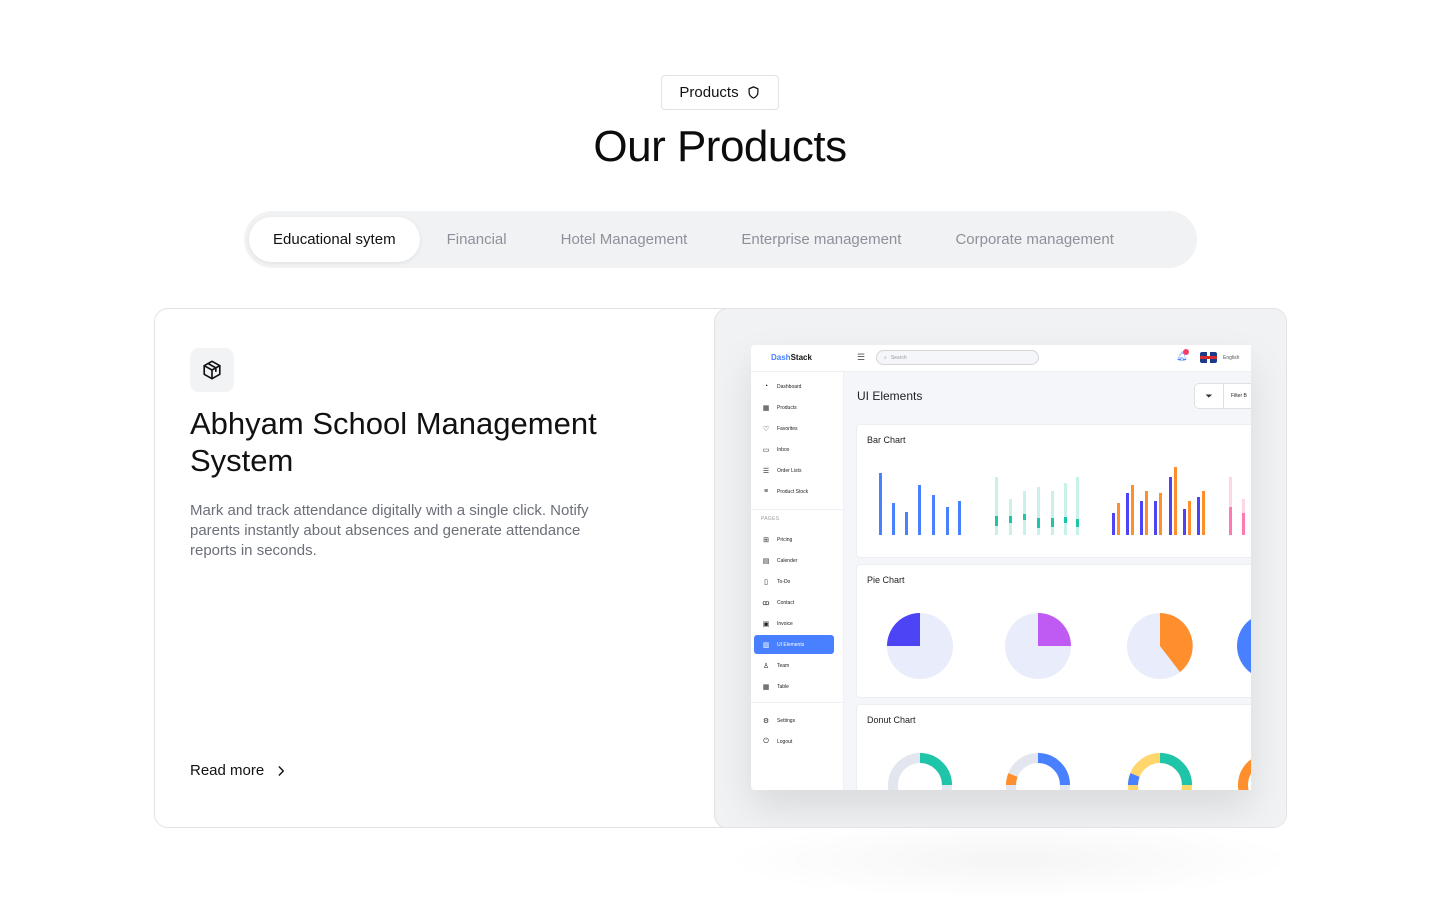  I want to click on gift-icon: ⊞, so click(766, 540).